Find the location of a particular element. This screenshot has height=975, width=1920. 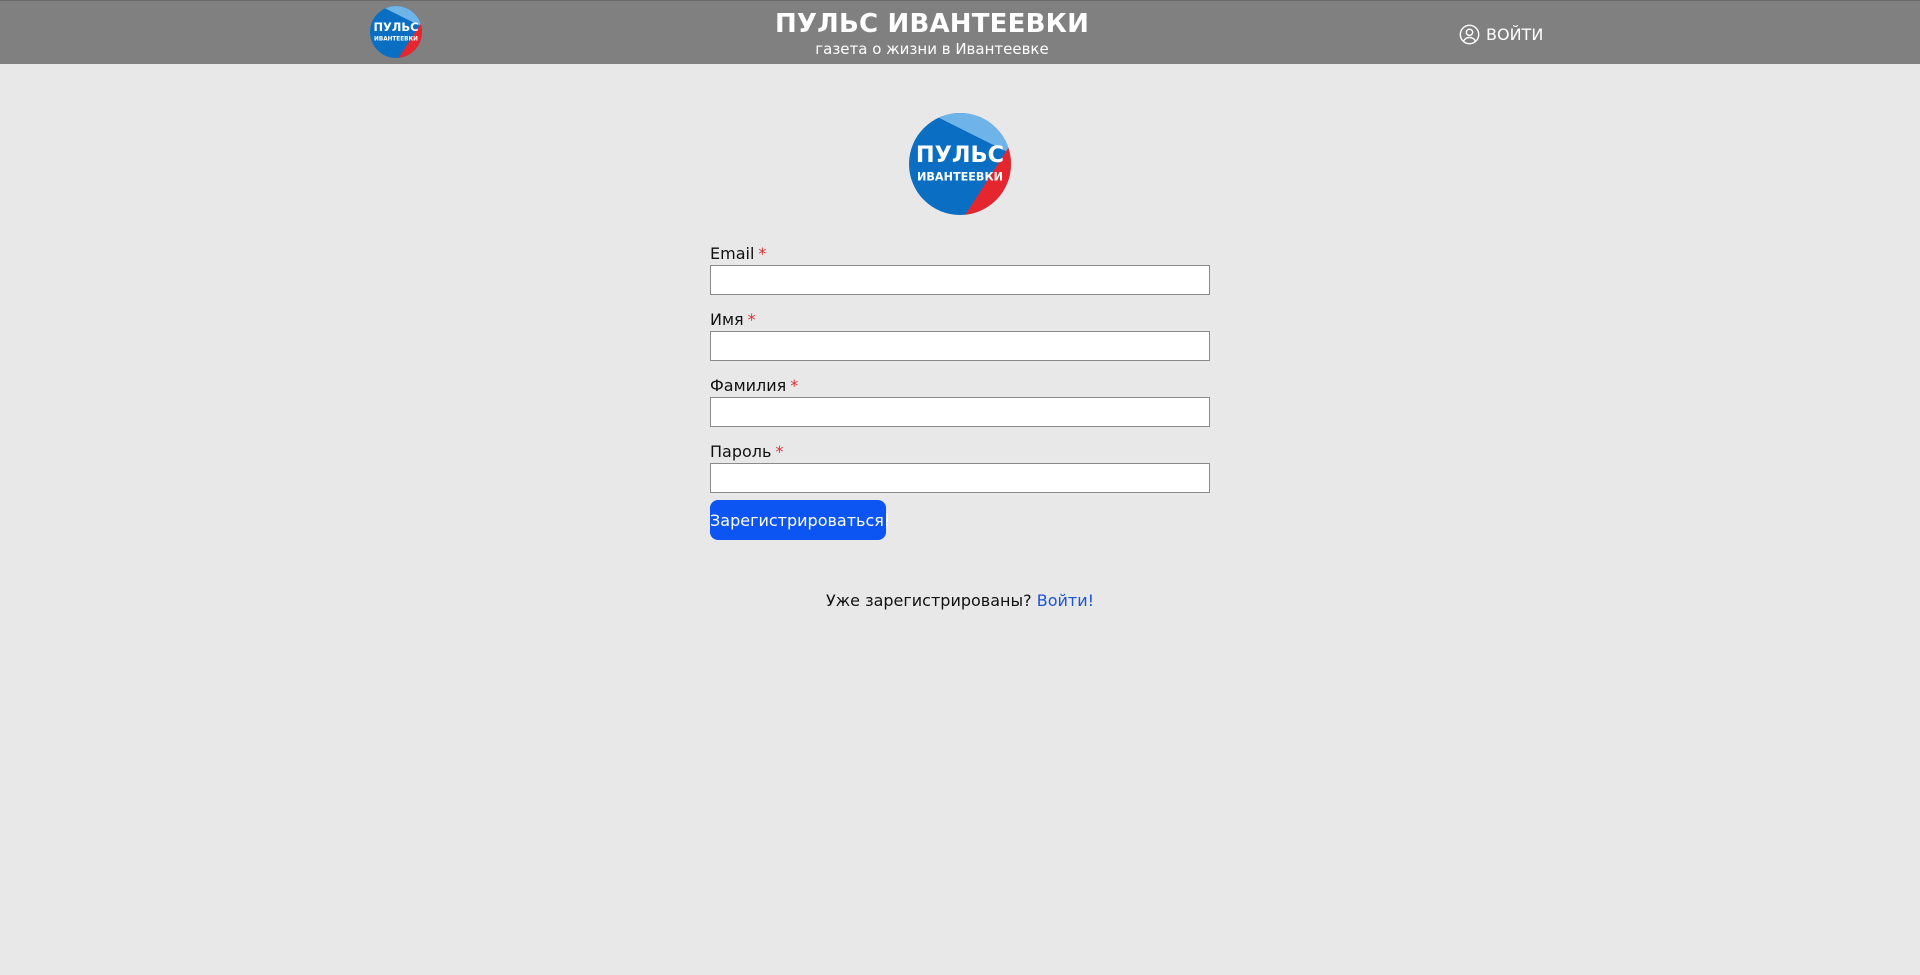

svg-text: ПУЛЬС is located at coordinates (960, 155).